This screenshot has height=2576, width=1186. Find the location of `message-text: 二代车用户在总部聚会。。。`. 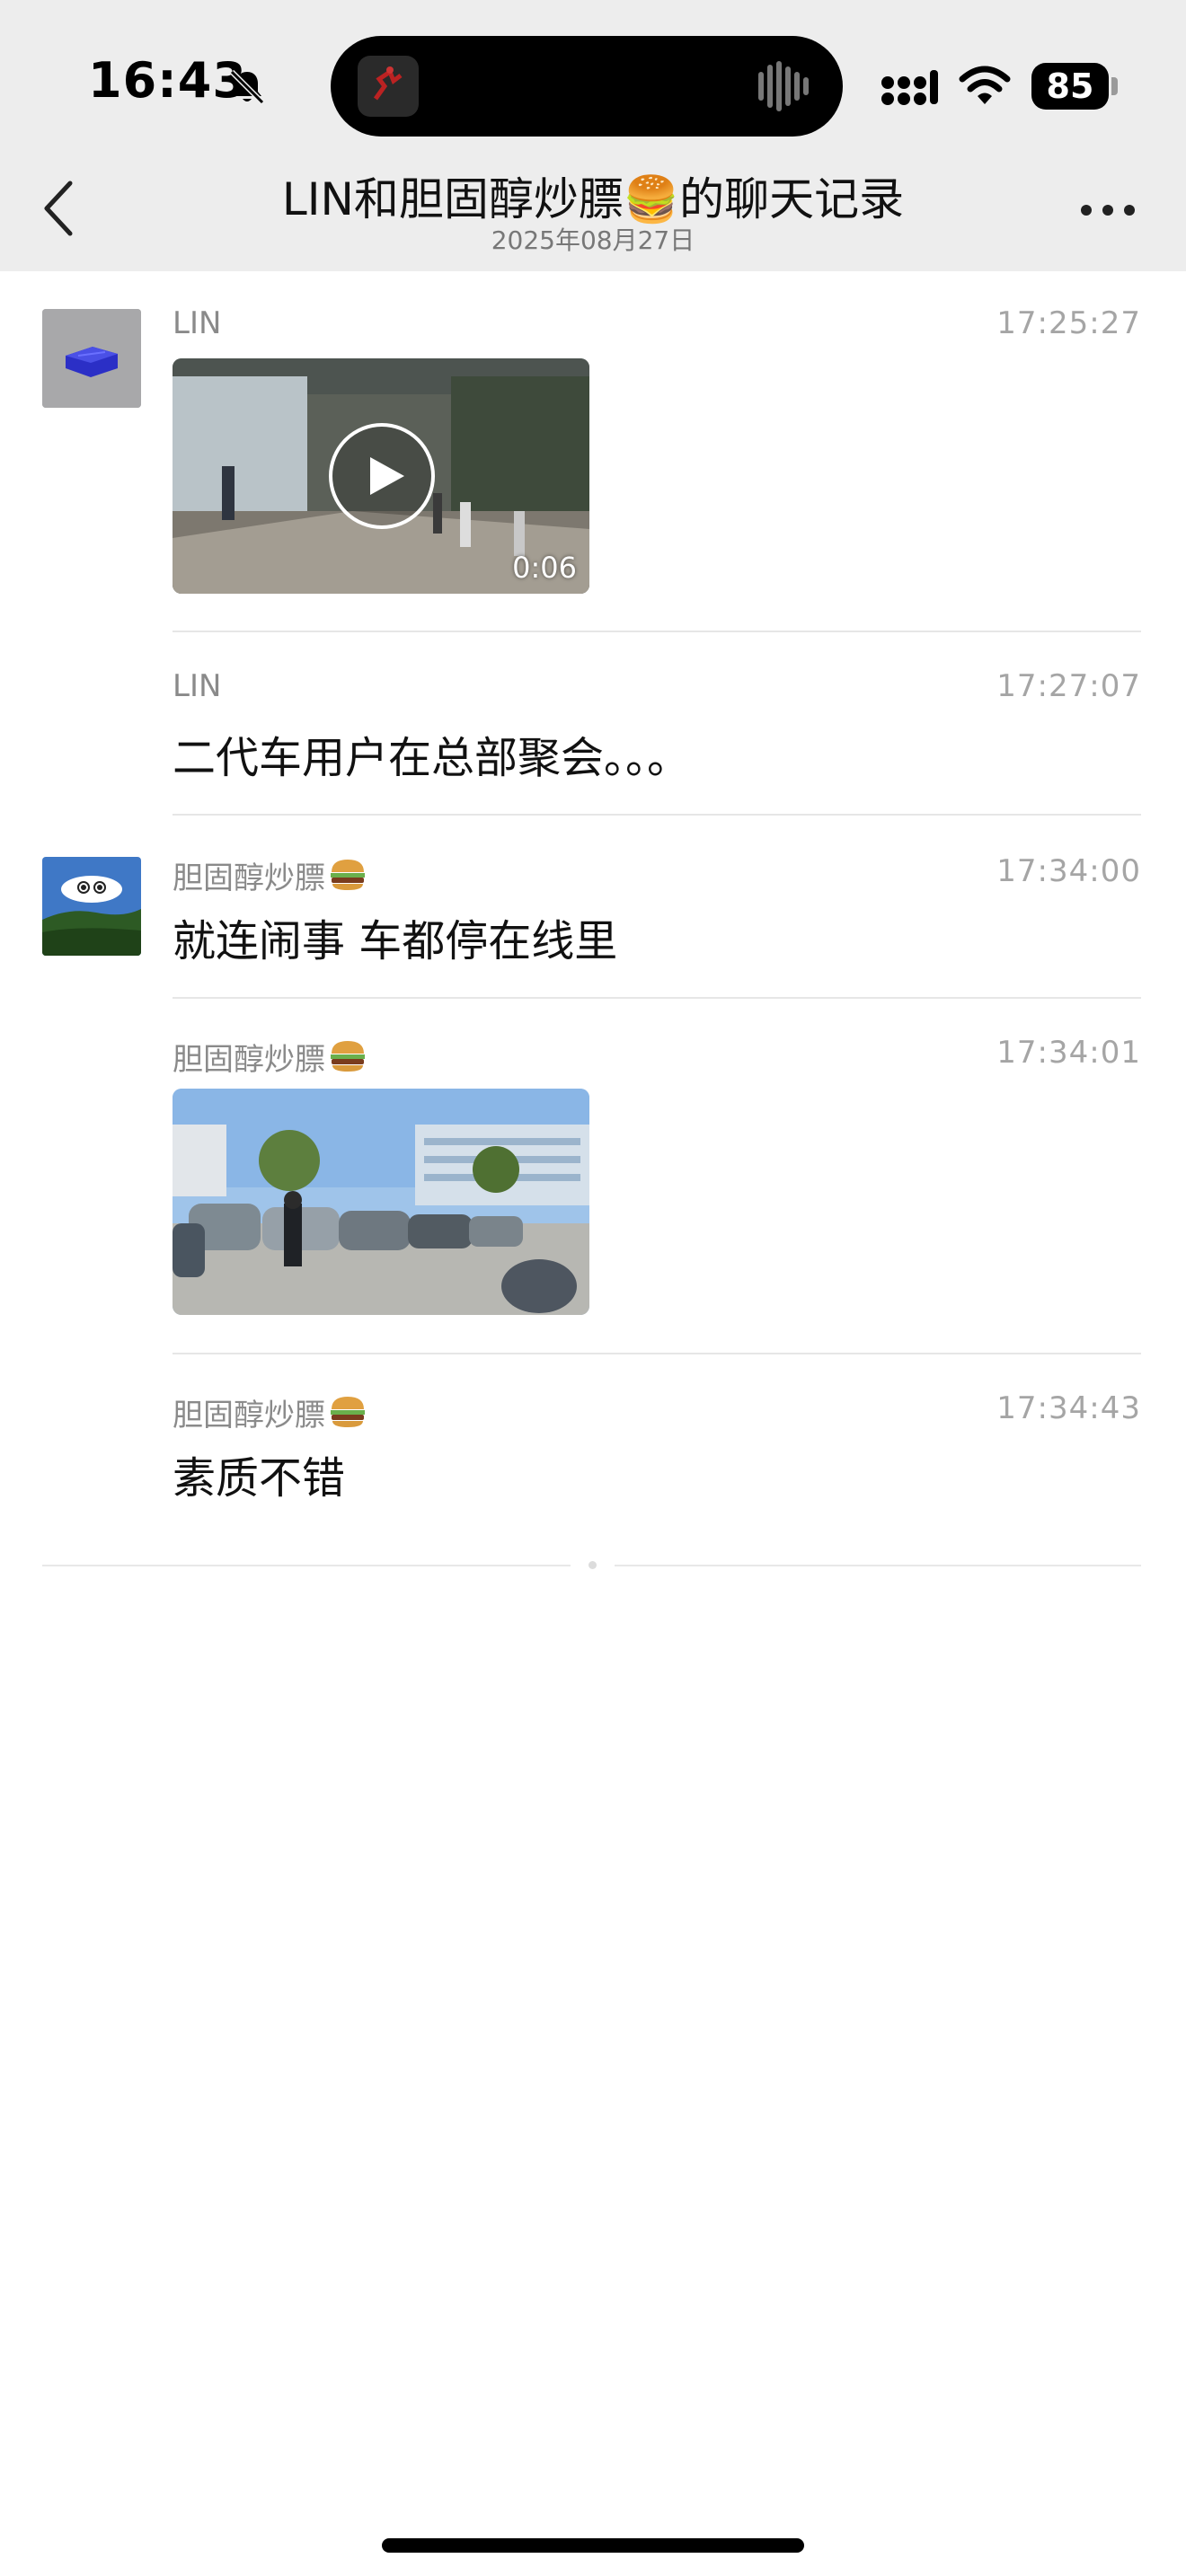

message-text: 二代车用户在总部聚会。。。 is located at coordinates (432, 758).